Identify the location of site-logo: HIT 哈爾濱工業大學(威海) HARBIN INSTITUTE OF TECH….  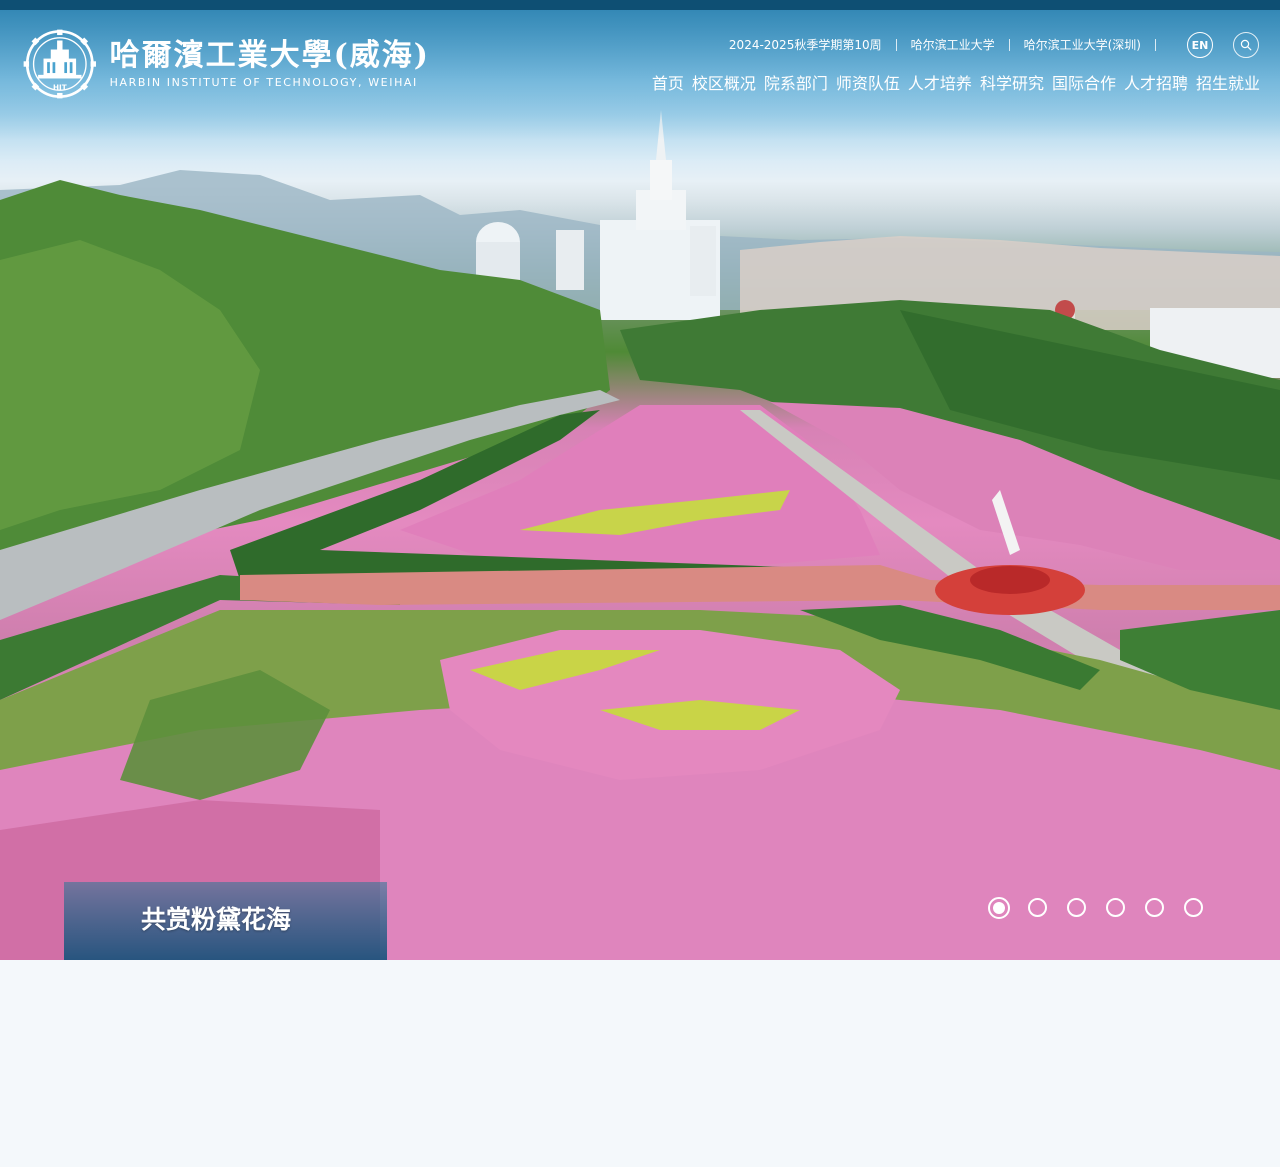
(225, 64).